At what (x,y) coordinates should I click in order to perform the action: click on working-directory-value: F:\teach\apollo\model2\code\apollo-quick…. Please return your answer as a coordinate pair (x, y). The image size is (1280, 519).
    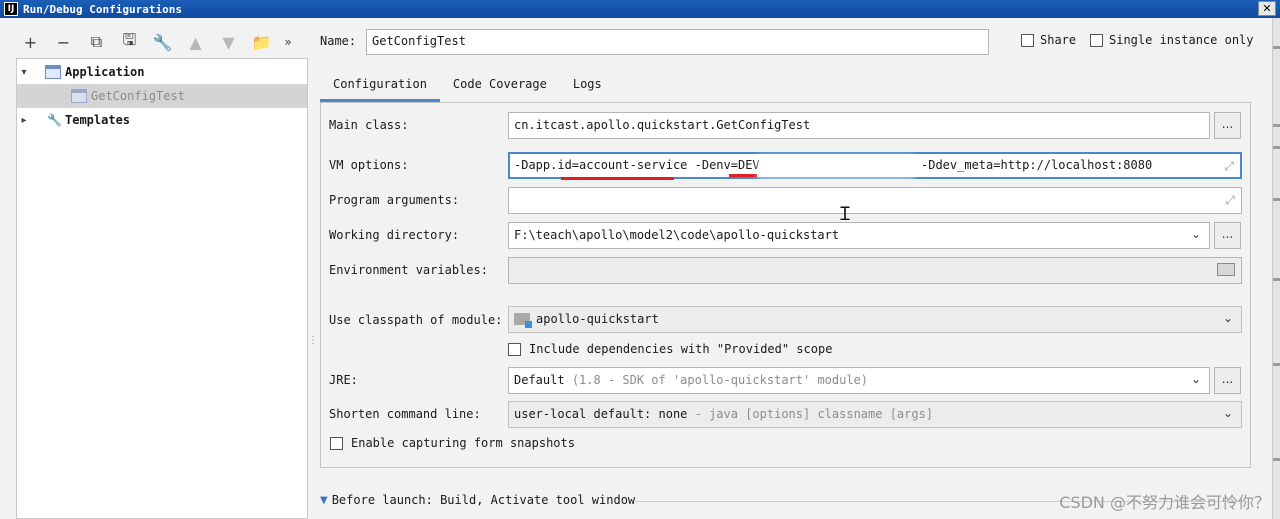
    Looking at the image, I should click on (677, 235).